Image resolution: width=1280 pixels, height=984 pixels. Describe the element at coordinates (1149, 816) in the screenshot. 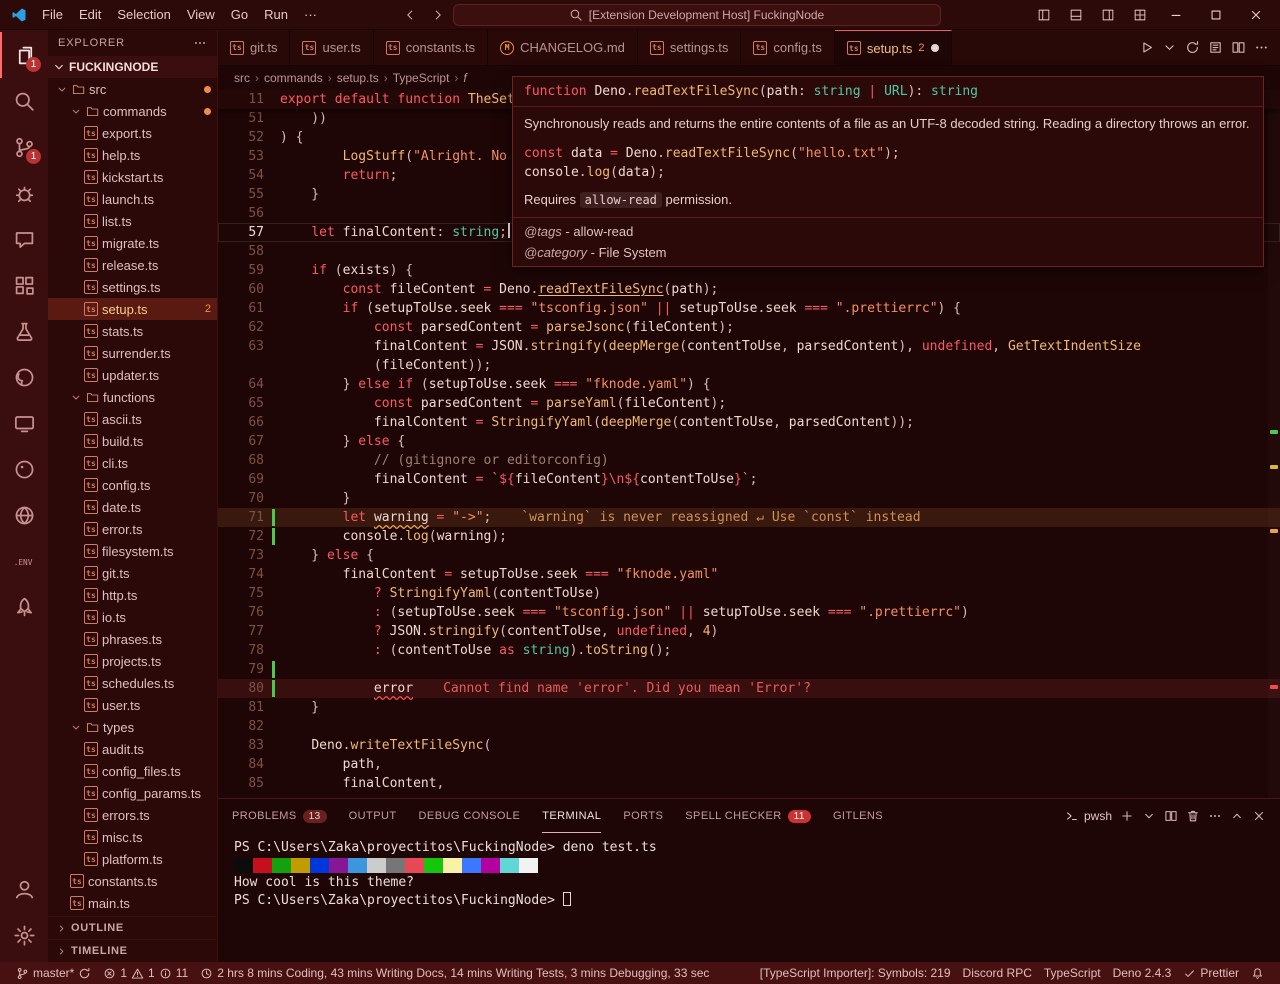

I see `terminal-profile-dropdown-icon` at that location.